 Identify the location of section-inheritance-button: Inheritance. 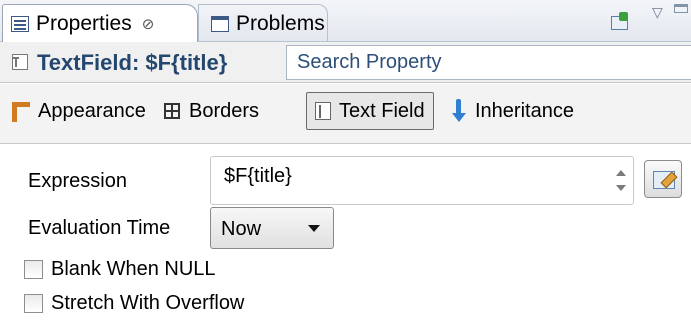
(513, 111).